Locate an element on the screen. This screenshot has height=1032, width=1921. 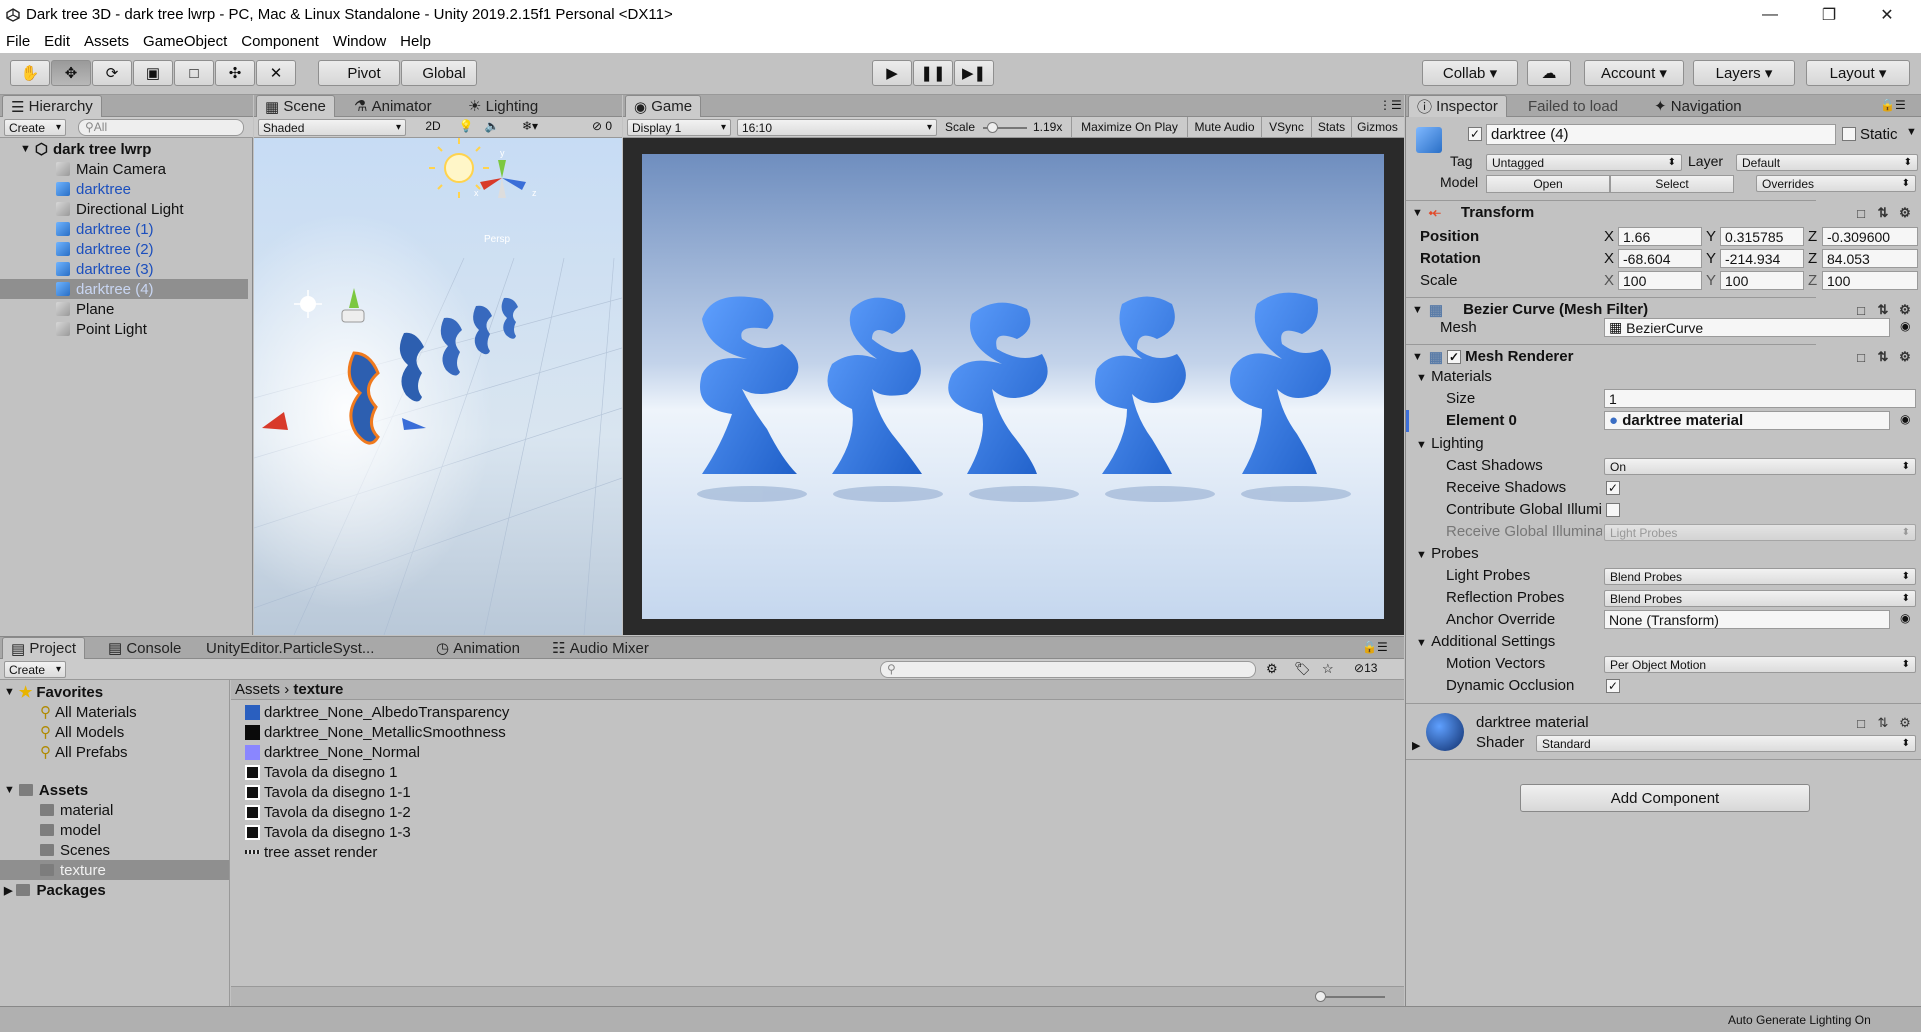
cast-shadows-dropdown: On is located at coordinates (1760, 466).